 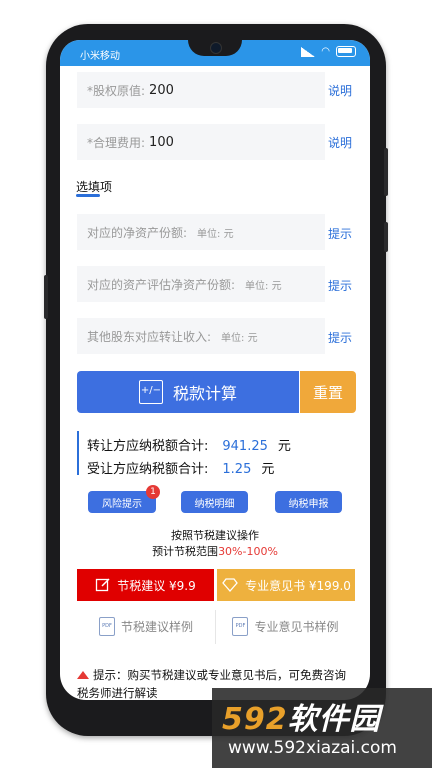 What do you see at coordinates (230, 585) in the screenshot?
I see `diamond-icon` at bounding box center [230, 585].